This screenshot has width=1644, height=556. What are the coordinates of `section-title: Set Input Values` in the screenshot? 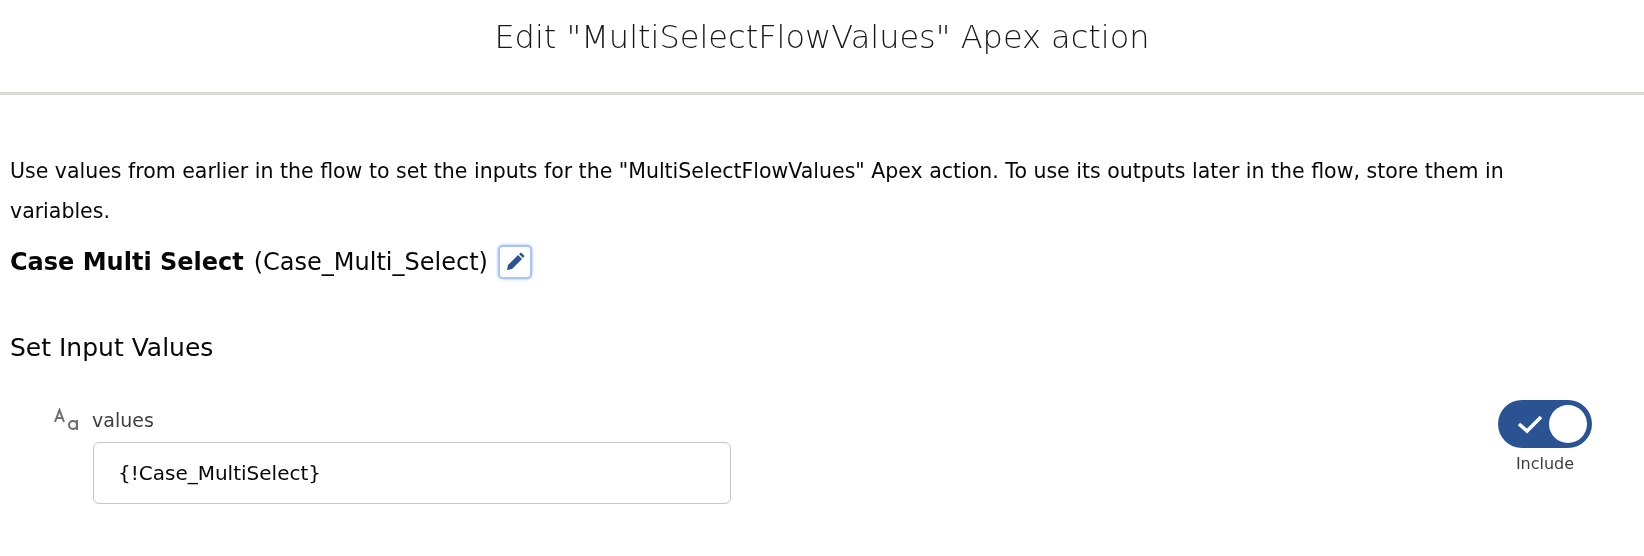 It's located at (112, 347).